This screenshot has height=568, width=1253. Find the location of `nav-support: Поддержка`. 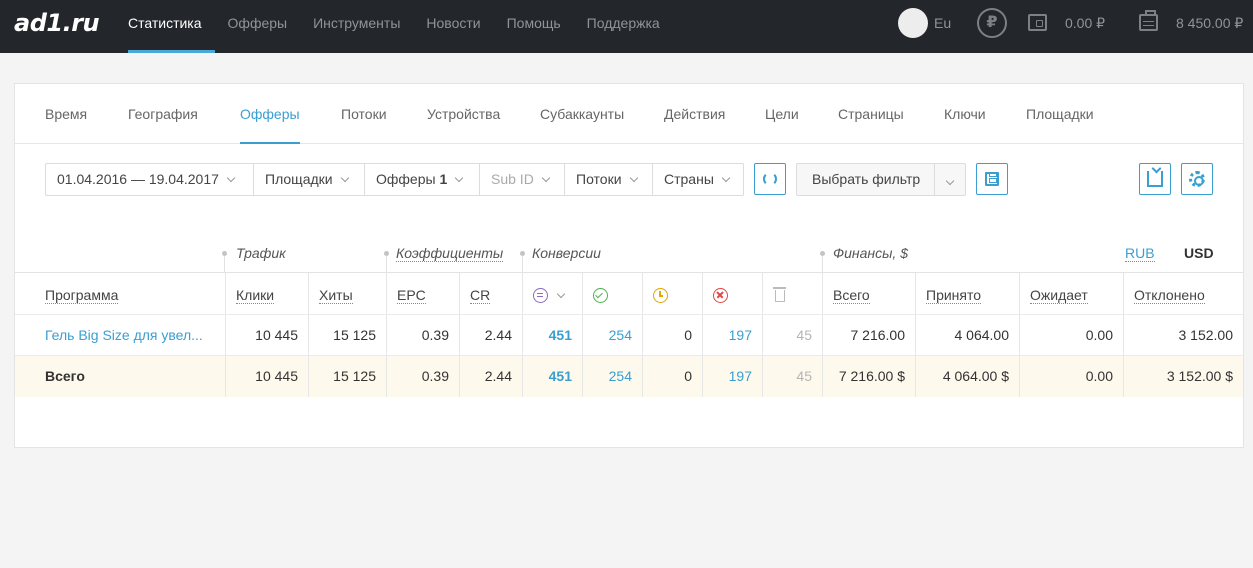

nav-support: Поддержка is located at coordinates (623, 26).